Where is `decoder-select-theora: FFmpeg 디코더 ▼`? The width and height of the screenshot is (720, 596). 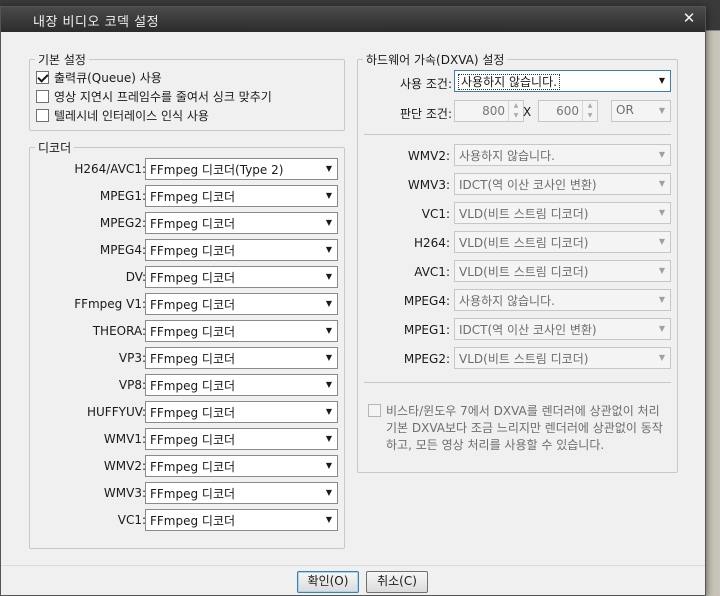 decoder-select-theora: FFmpeg 디코더 ▼ is located at coordinates (241, 331).